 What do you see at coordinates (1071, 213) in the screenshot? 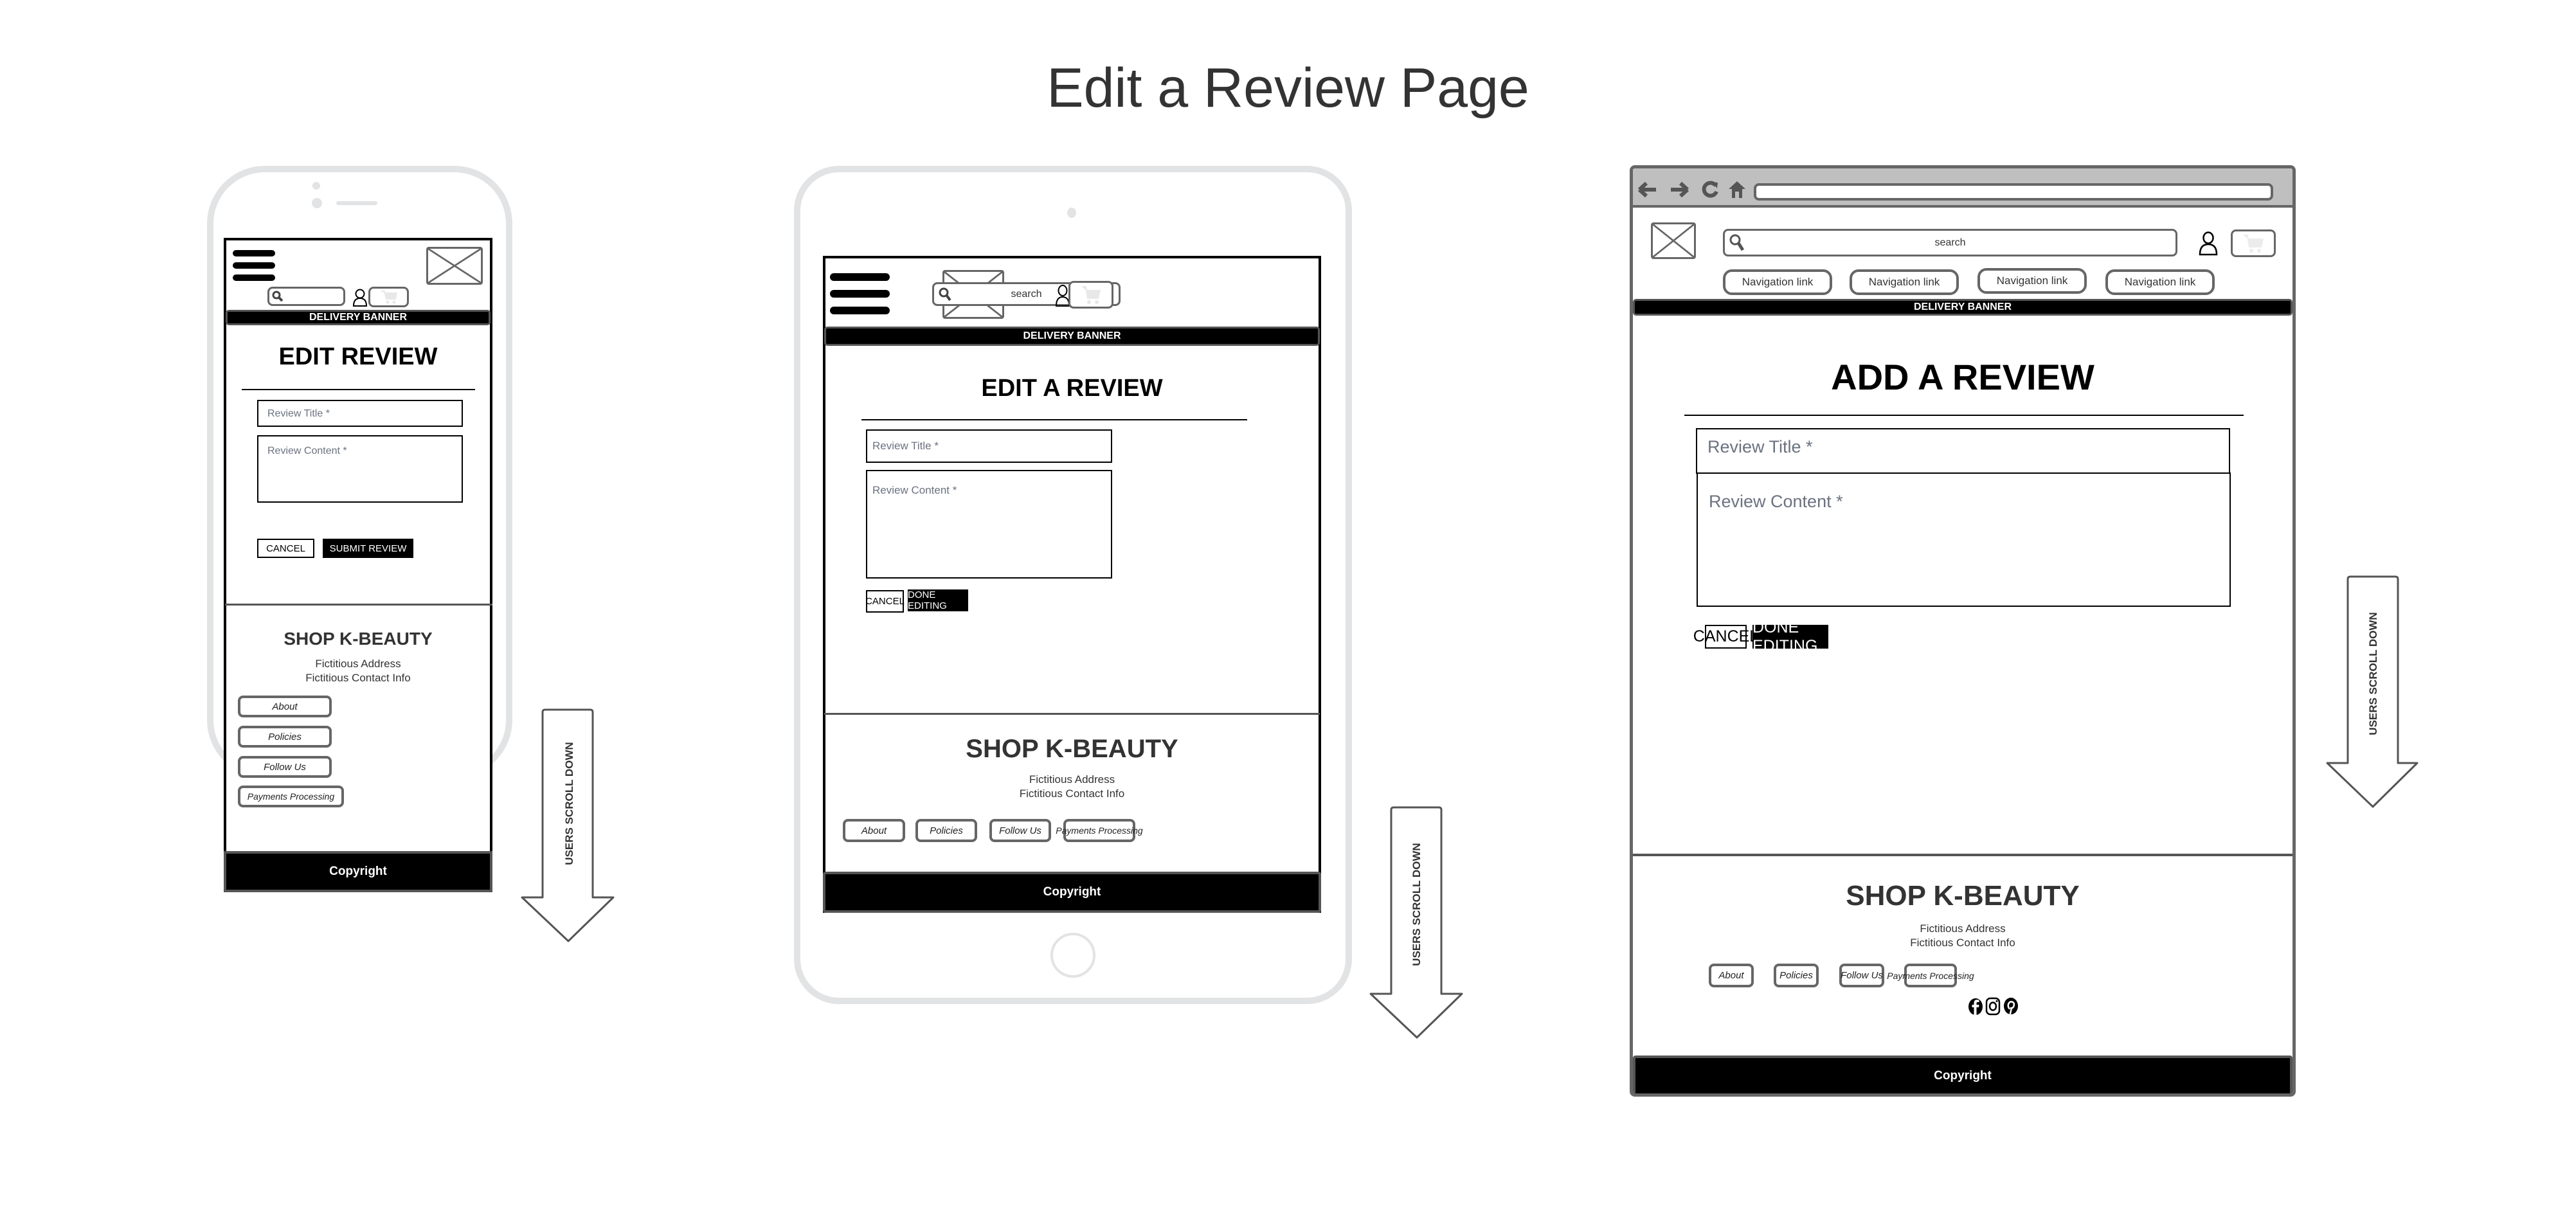
I see `tablet-camera` at bounding box center [1071, 213].